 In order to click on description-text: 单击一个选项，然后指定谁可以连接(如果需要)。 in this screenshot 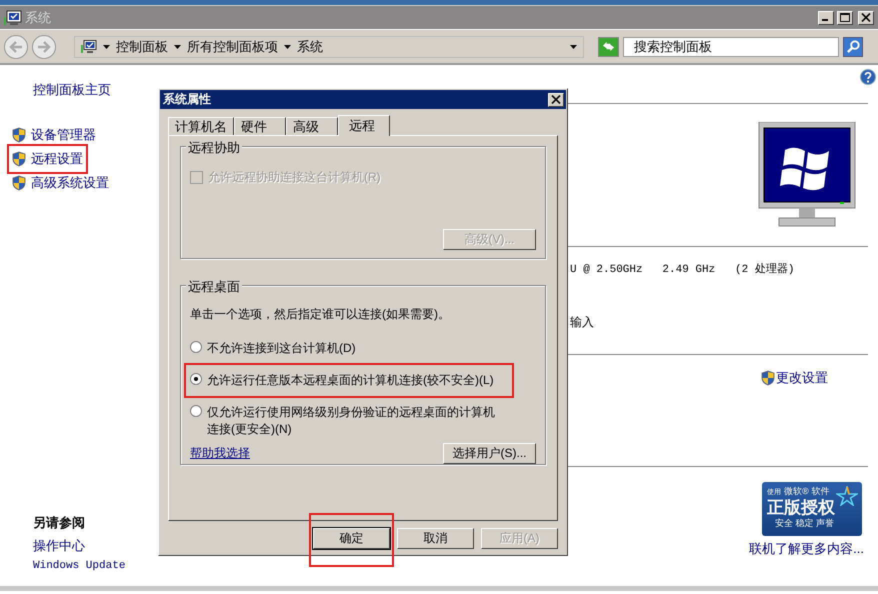, I will do `click(320, 314)`.